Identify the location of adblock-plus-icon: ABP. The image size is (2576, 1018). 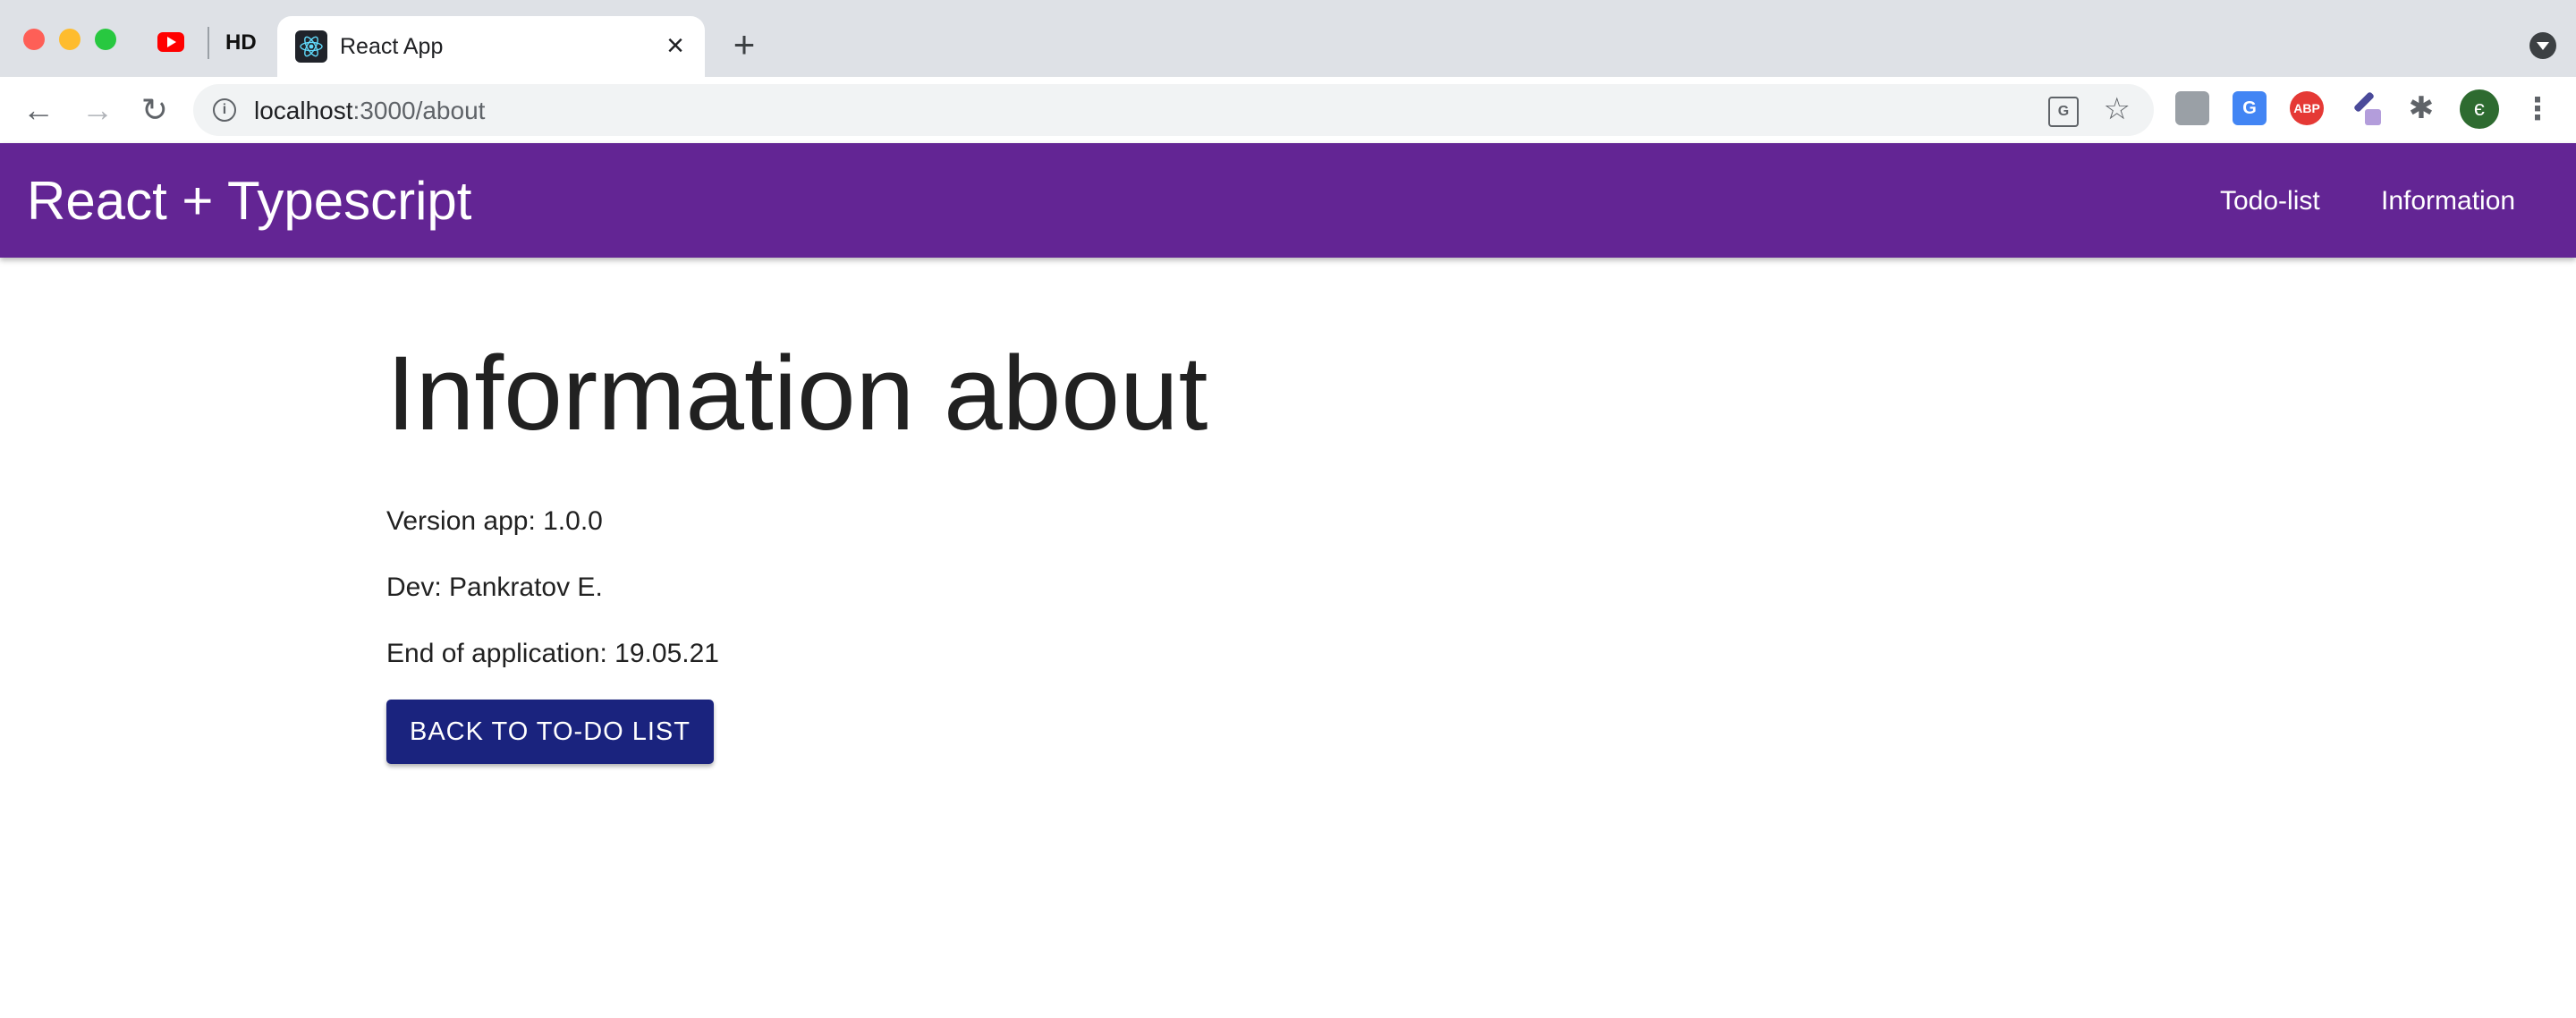
(2307, 108).